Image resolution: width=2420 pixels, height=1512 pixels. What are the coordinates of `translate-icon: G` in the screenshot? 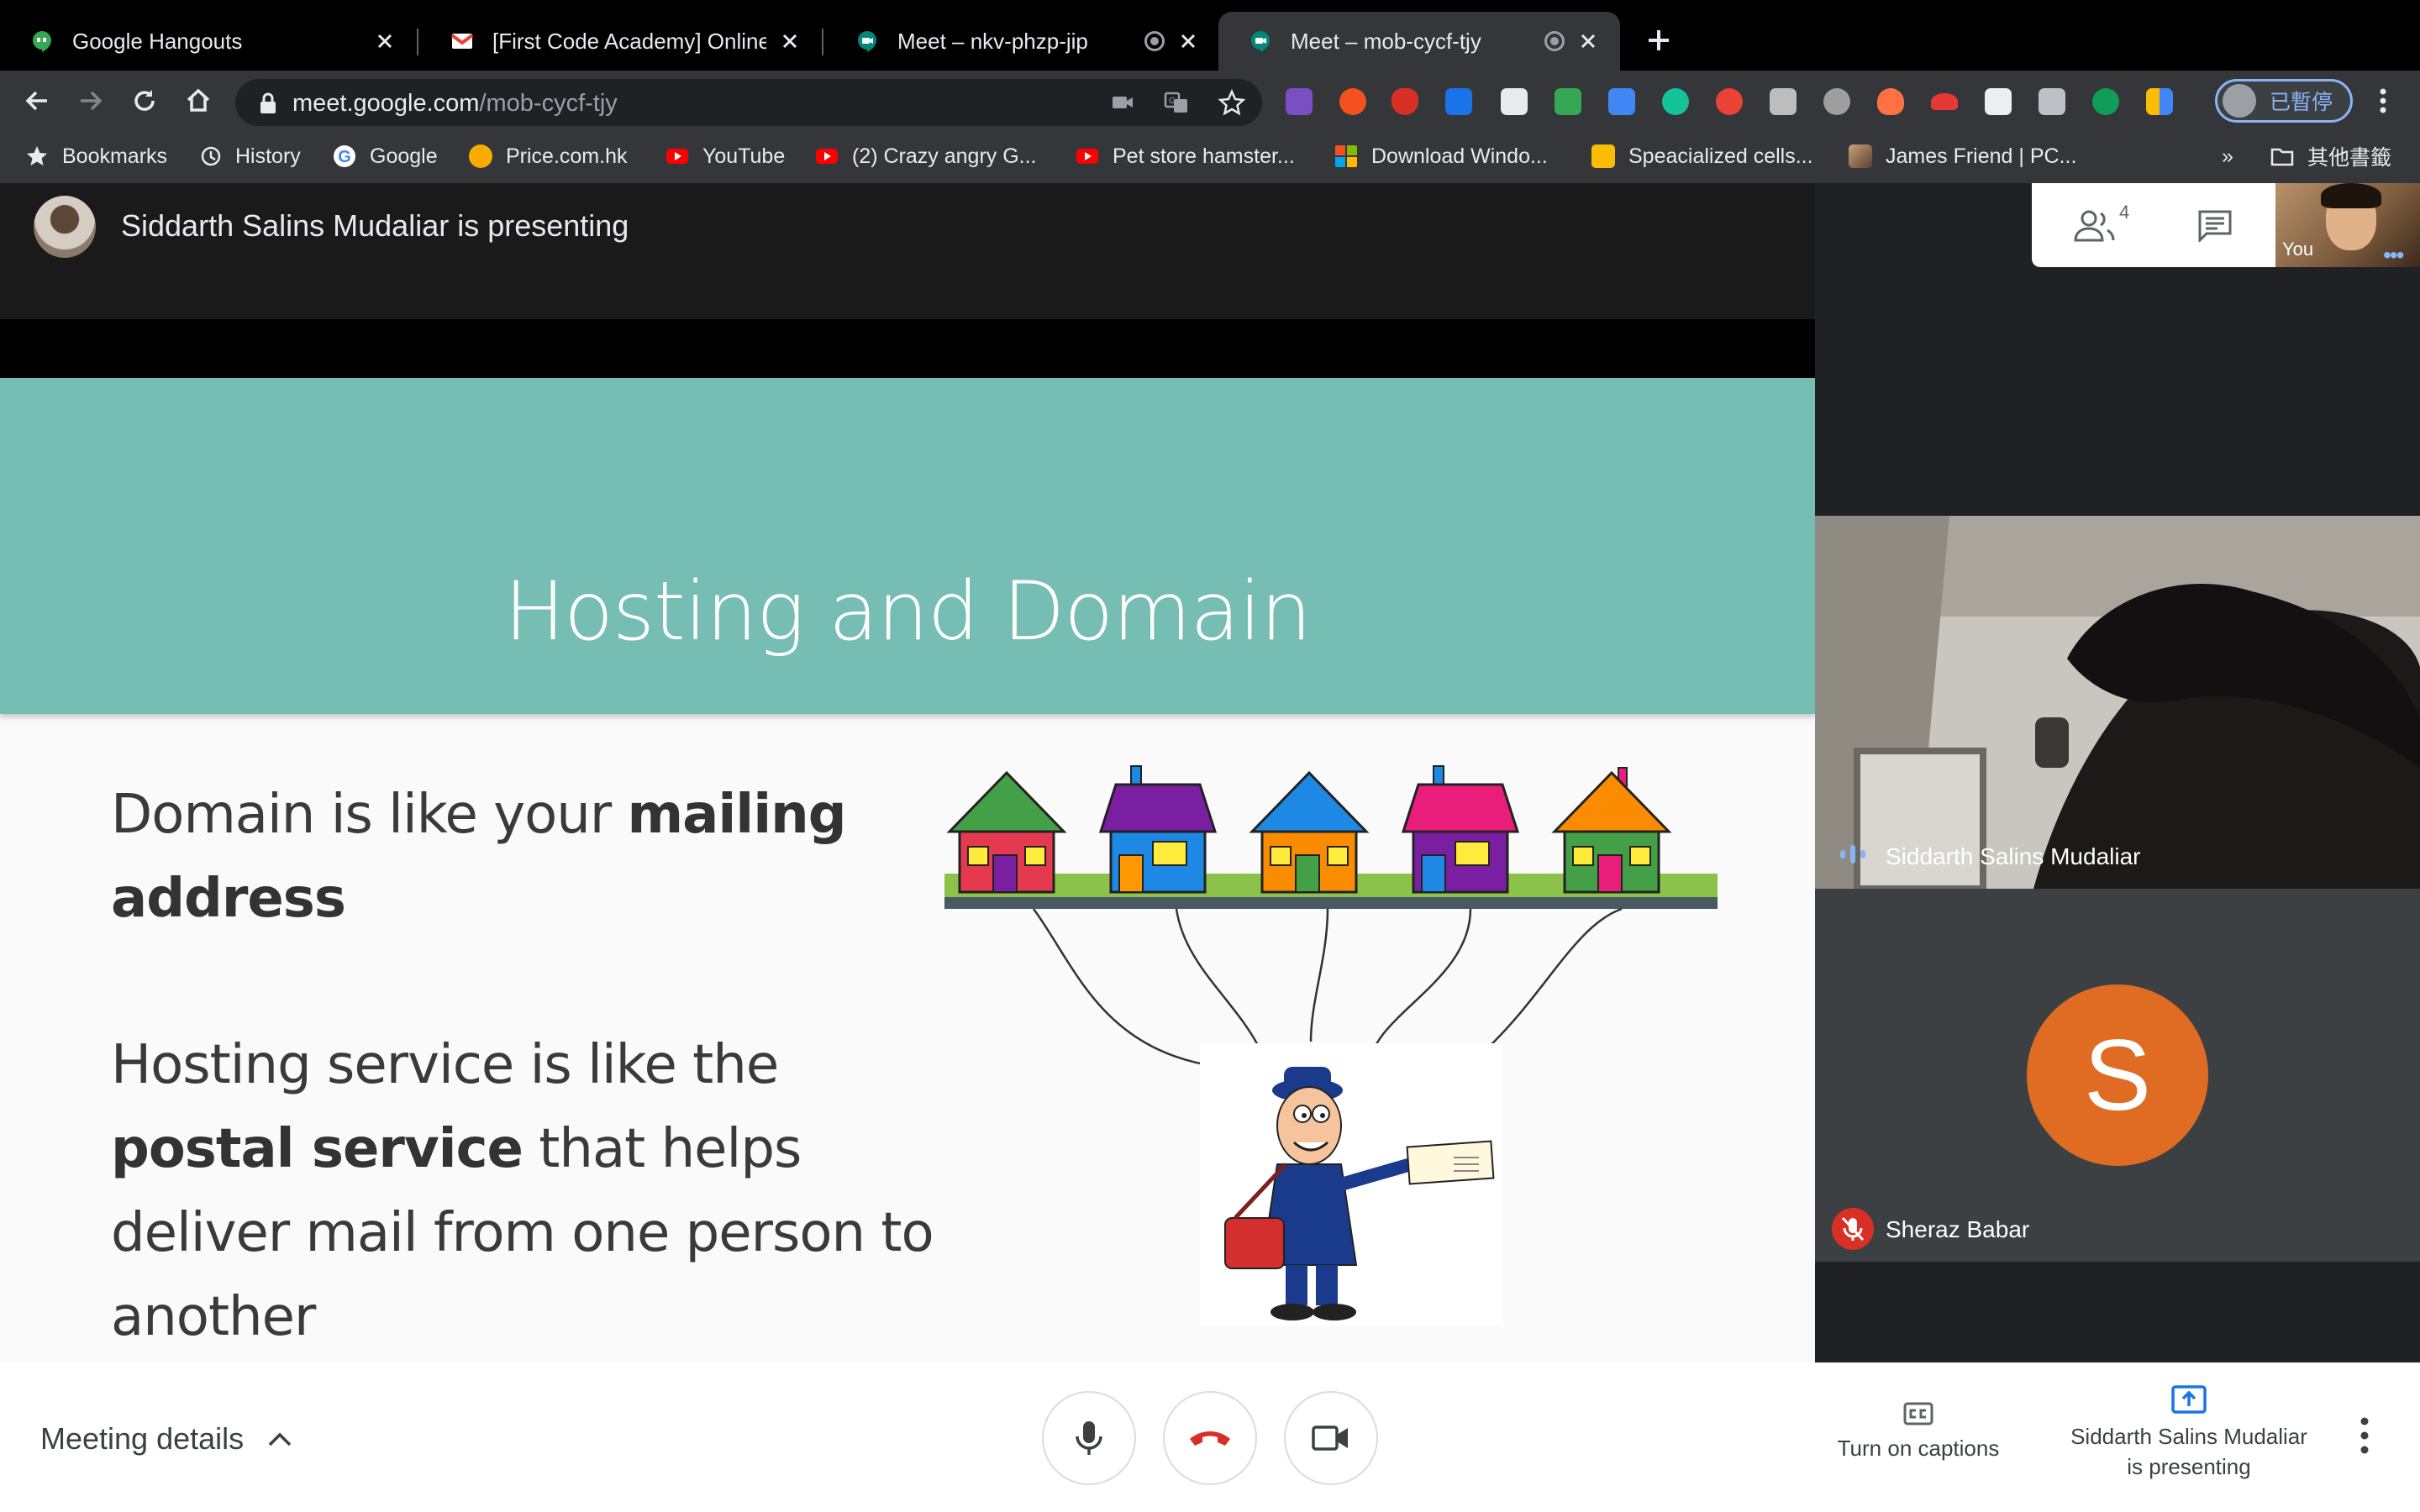 It's located at (1176, 102).